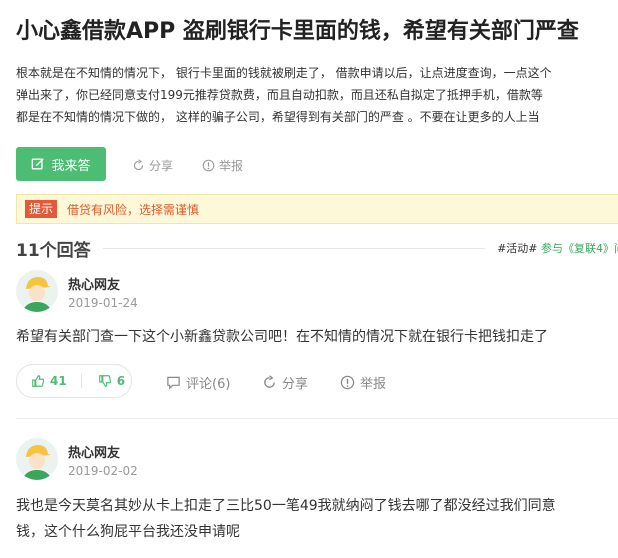 The height and width of the screenshot is (558, 618). Describe the element at coordinates (38, 164) in the screenshot. I see `edit-icon` at that location.